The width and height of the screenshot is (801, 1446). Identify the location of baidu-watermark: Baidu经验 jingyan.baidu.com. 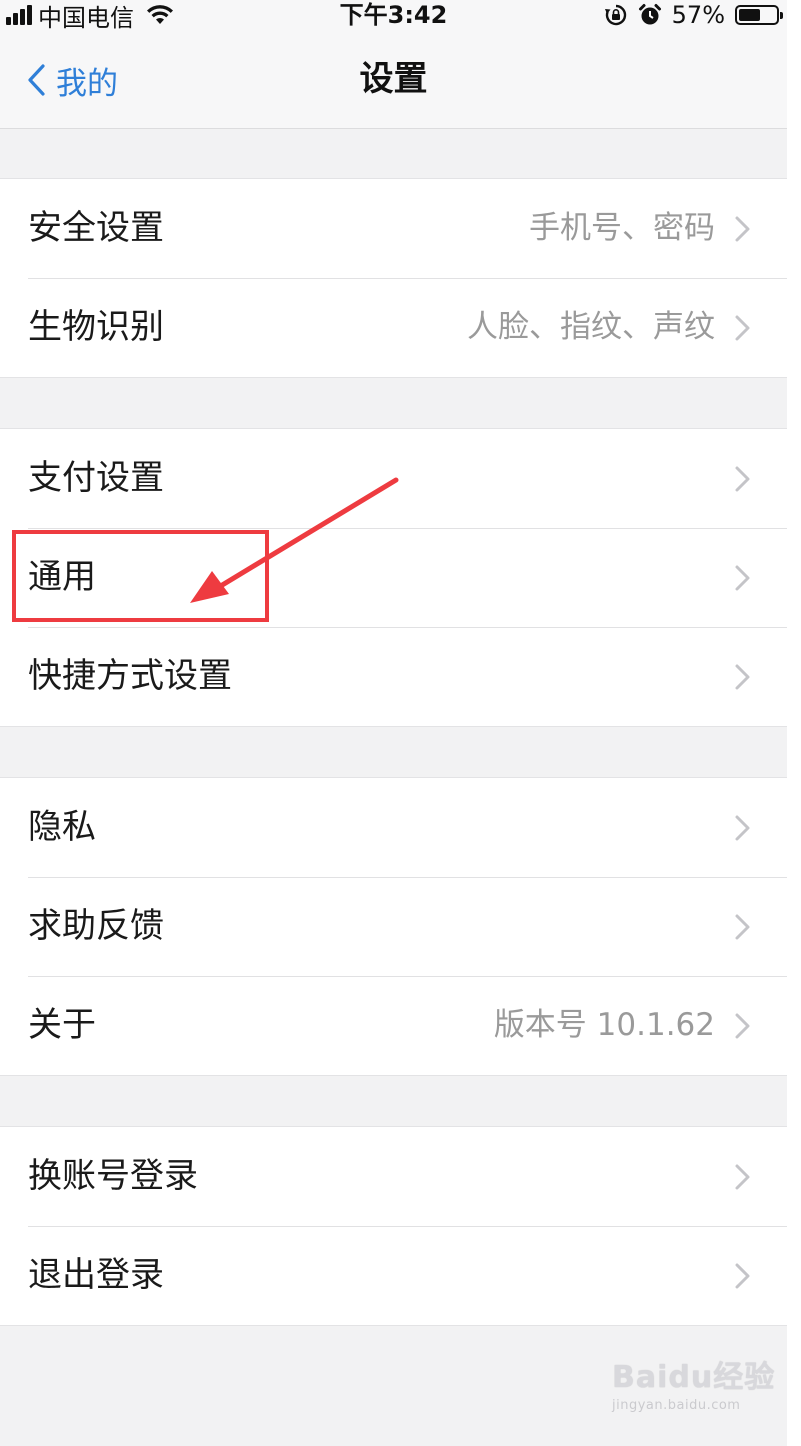
(693, 1382).